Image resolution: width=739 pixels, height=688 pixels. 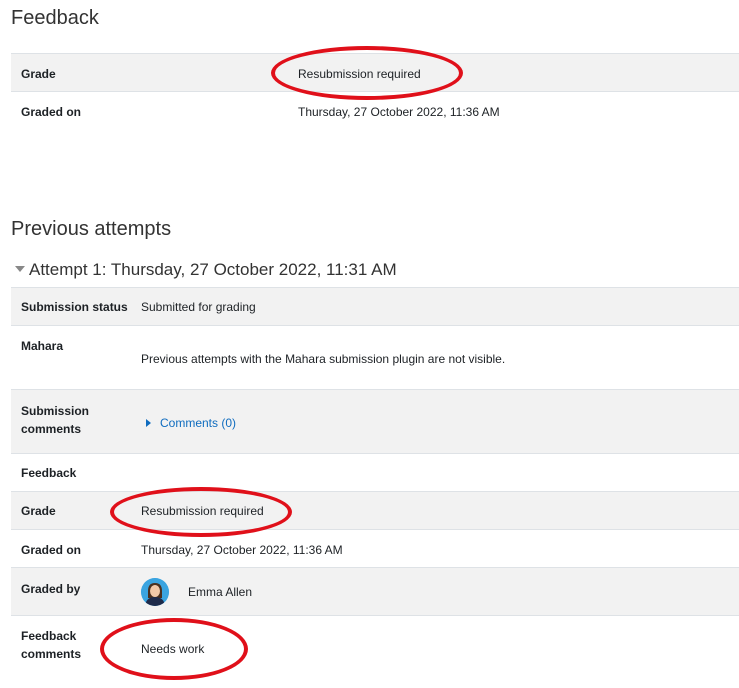 I want to click on grader-name: Emma Allen, so click(x=220, y=592).